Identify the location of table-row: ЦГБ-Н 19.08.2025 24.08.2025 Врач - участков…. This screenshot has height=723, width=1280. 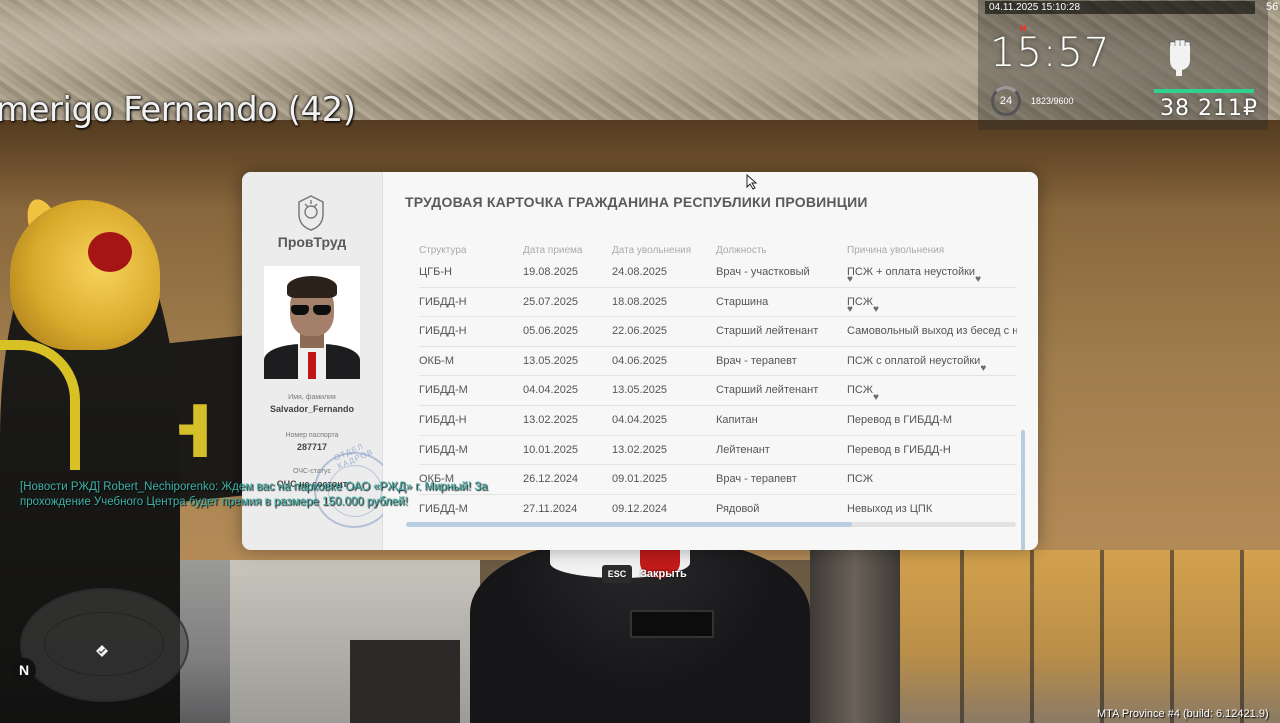
(718, 273).